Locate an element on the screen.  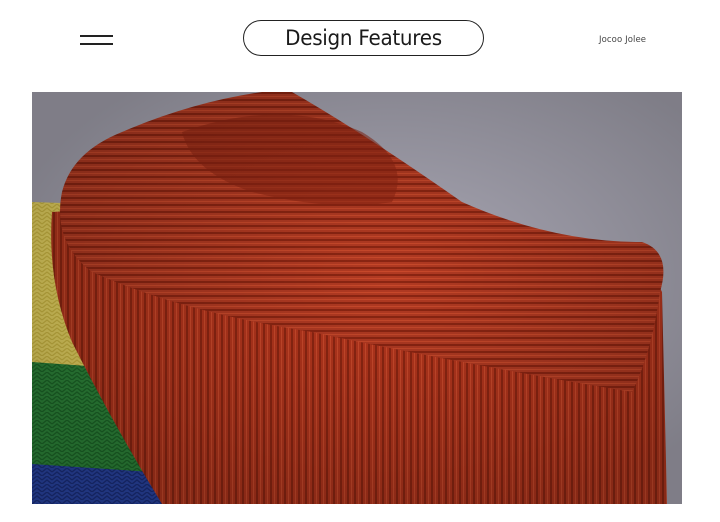
menu-icon-bar-bottom is located at coordinates (96, 44).